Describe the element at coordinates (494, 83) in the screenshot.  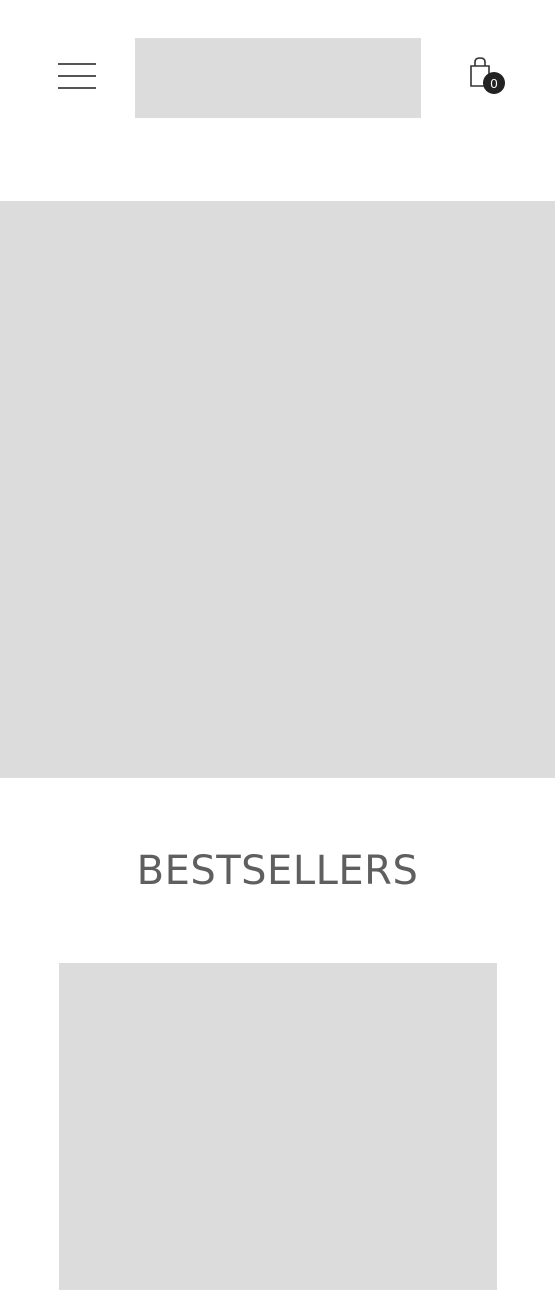
I see `cart-count-badge: 0` at that location.